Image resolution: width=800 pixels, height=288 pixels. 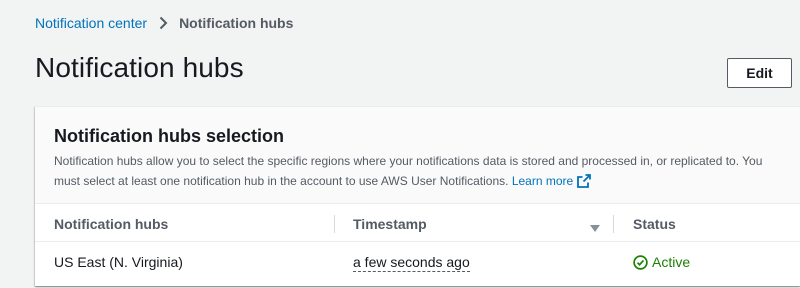 I want to click on table-header: Notification hubs Timestamp Status, so click(x=417, y=223).